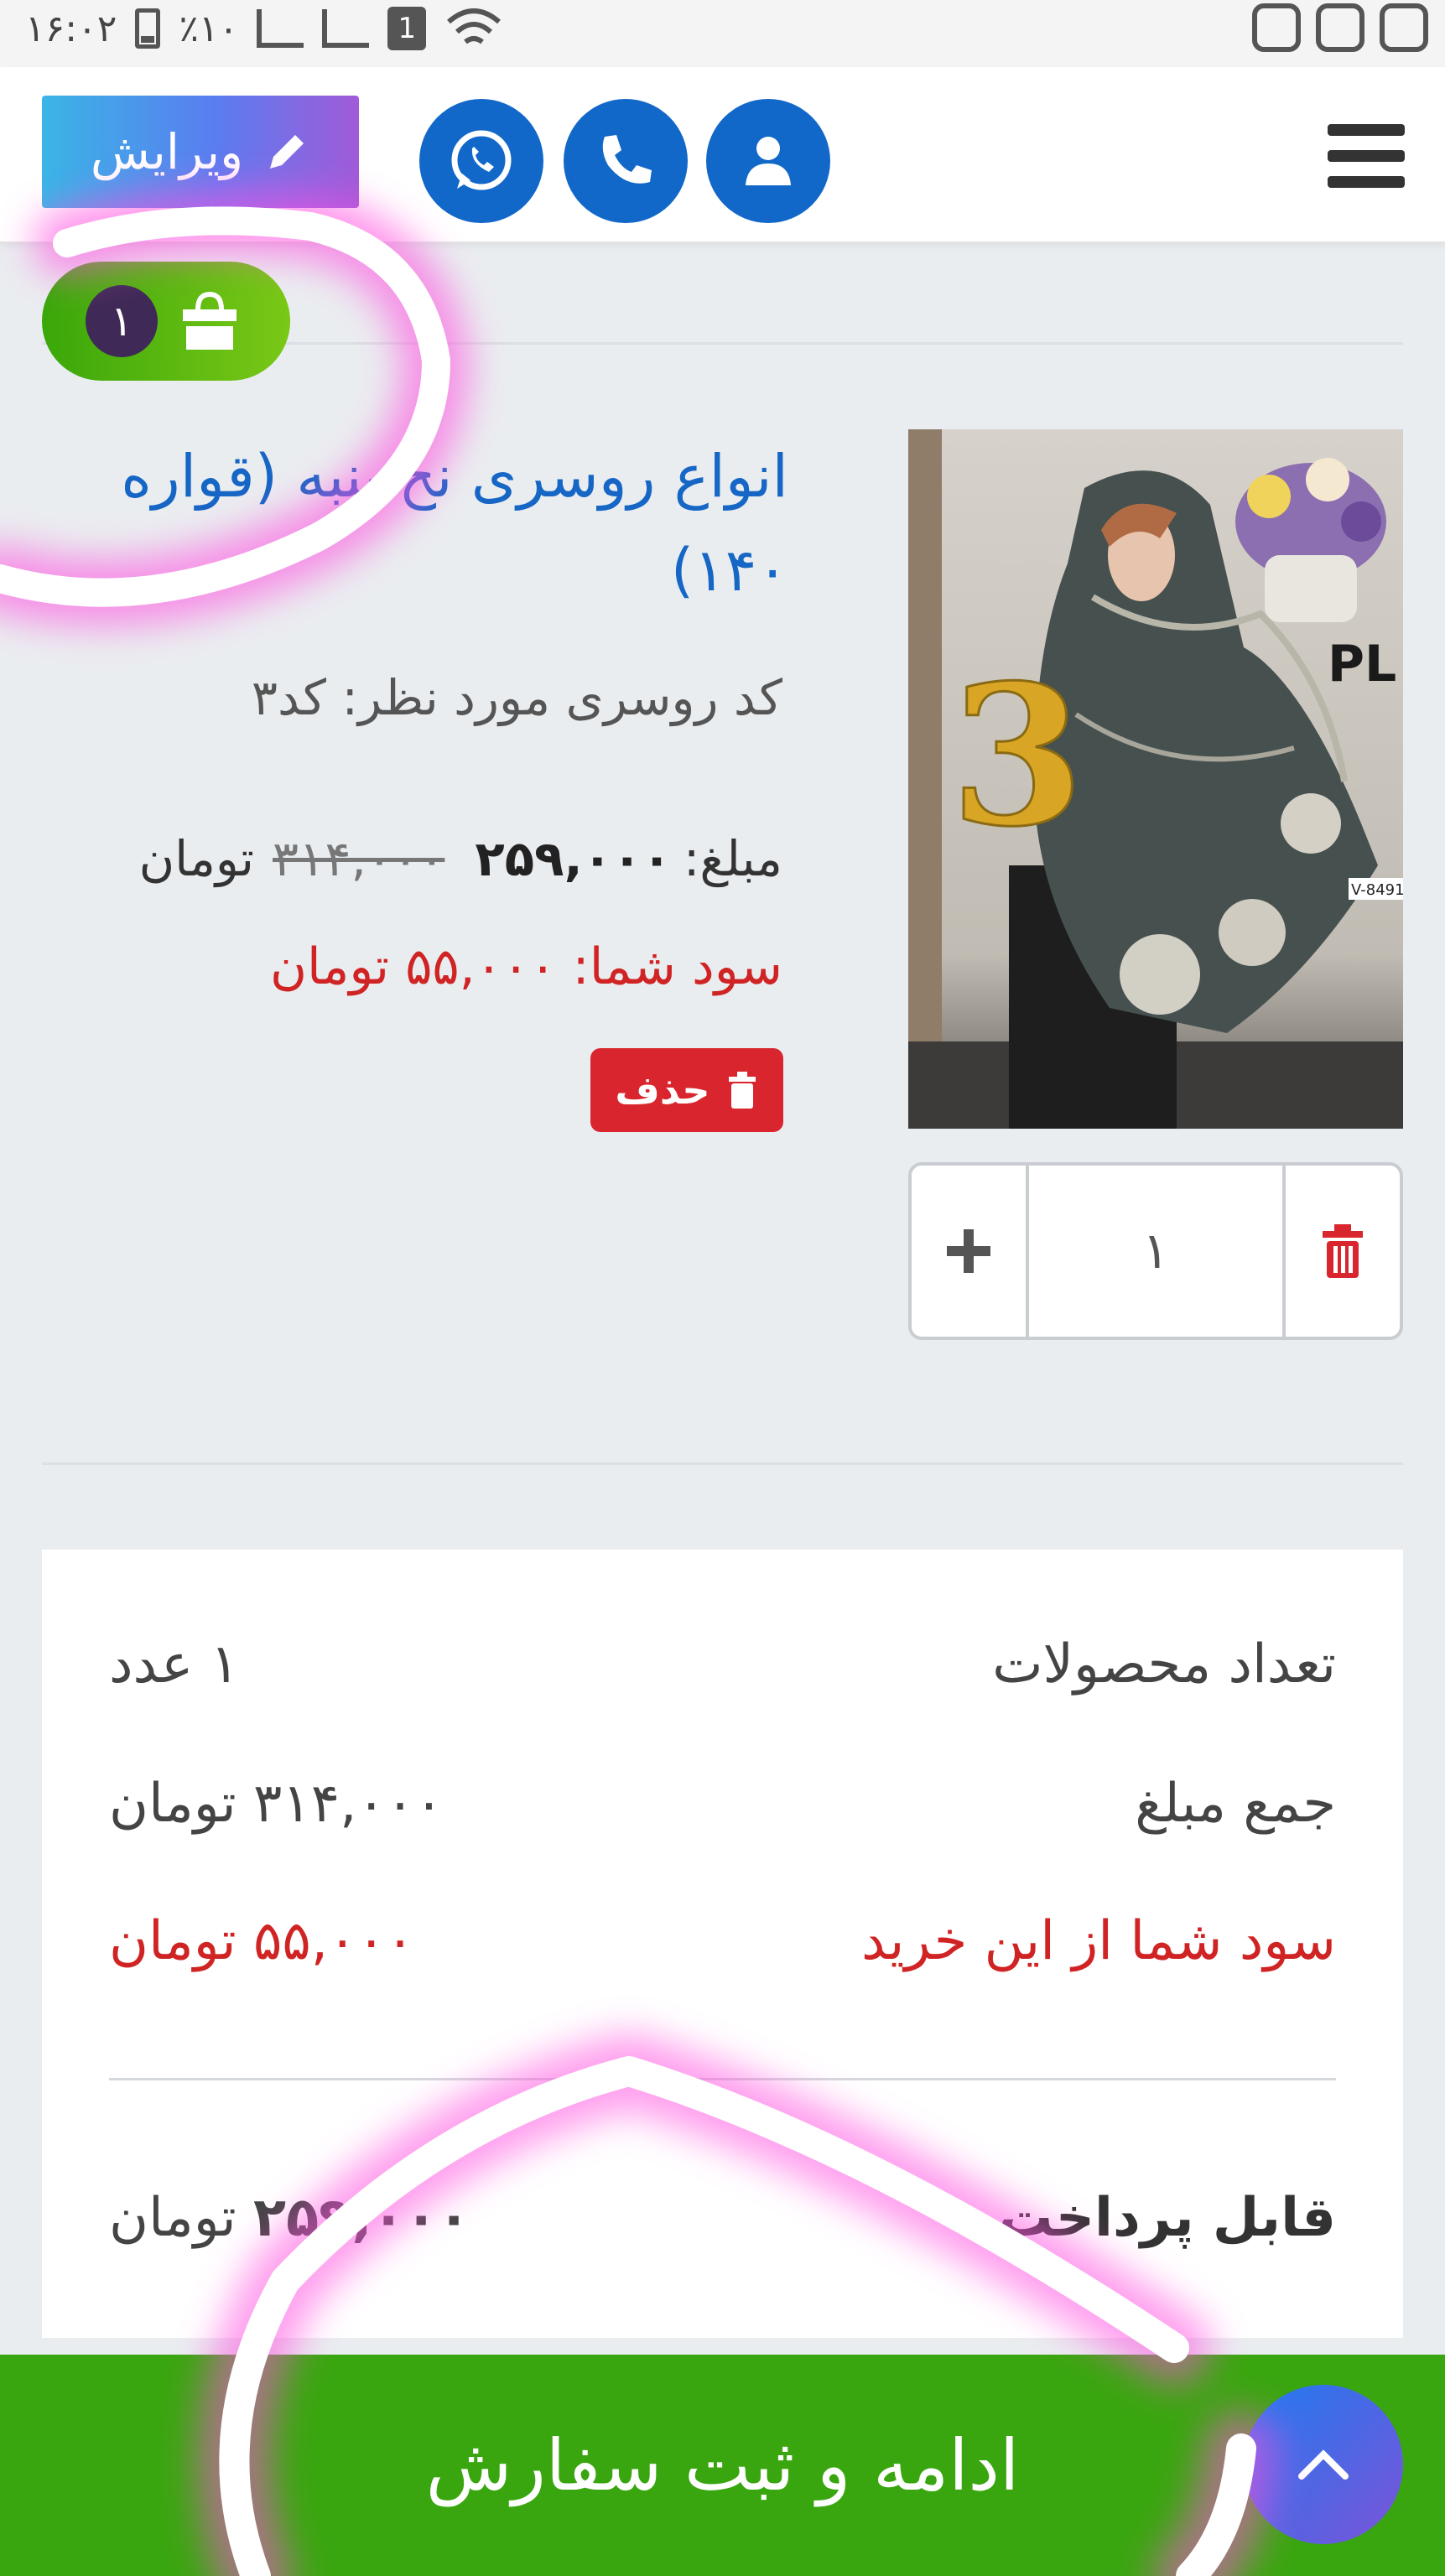  I want to click on edit-button: ویرایش, so click(201, 152).